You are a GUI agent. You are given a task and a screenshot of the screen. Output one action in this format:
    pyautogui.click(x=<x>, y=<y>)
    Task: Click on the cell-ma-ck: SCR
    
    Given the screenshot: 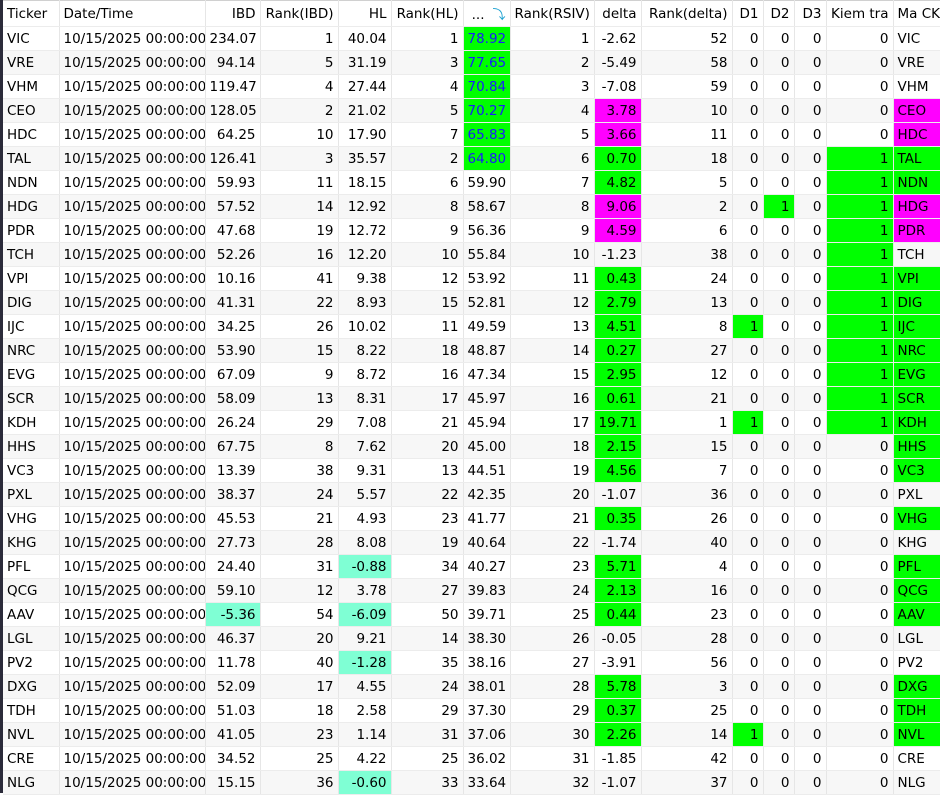 What is the action you would take?
    pyautogui.click(x=916, y=399)
    